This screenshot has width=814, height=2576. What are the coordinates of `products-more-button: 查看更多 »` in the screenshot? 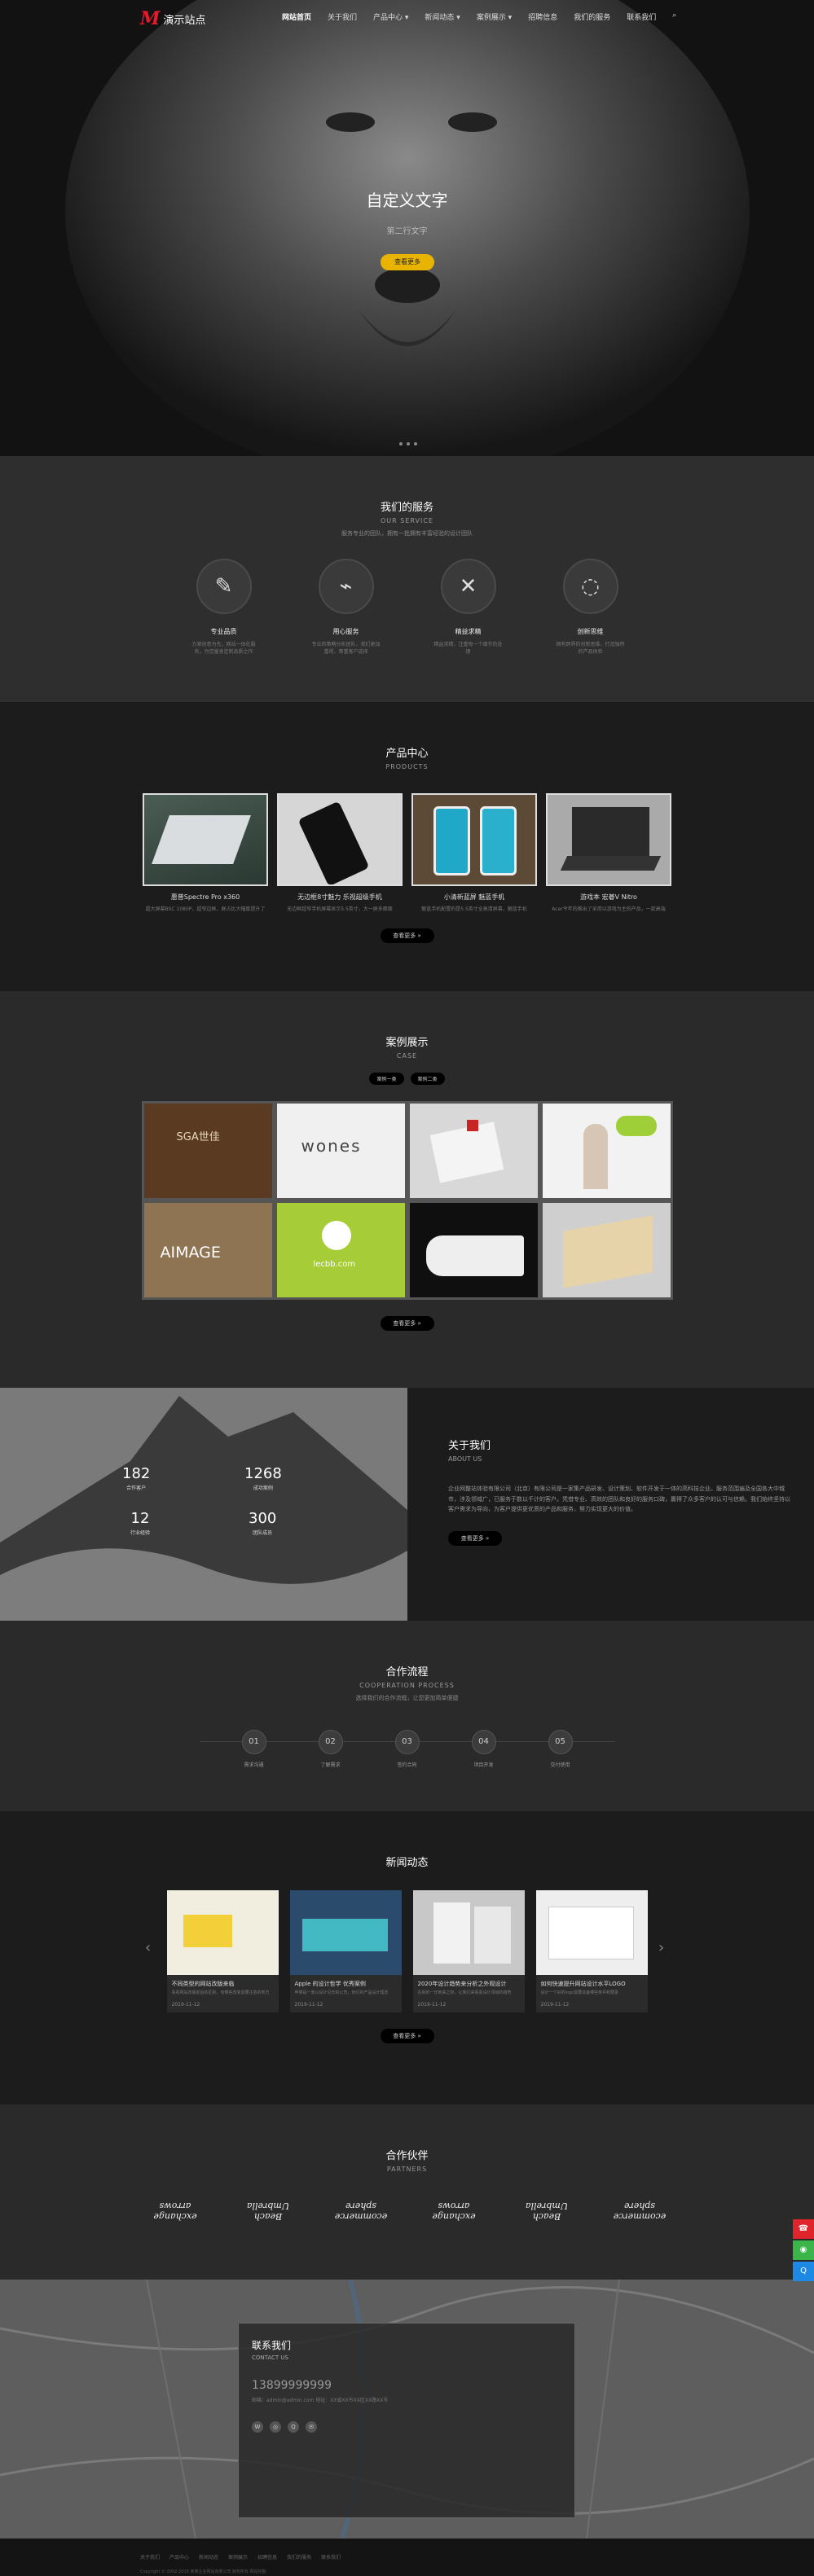 It's located at (407, 936).